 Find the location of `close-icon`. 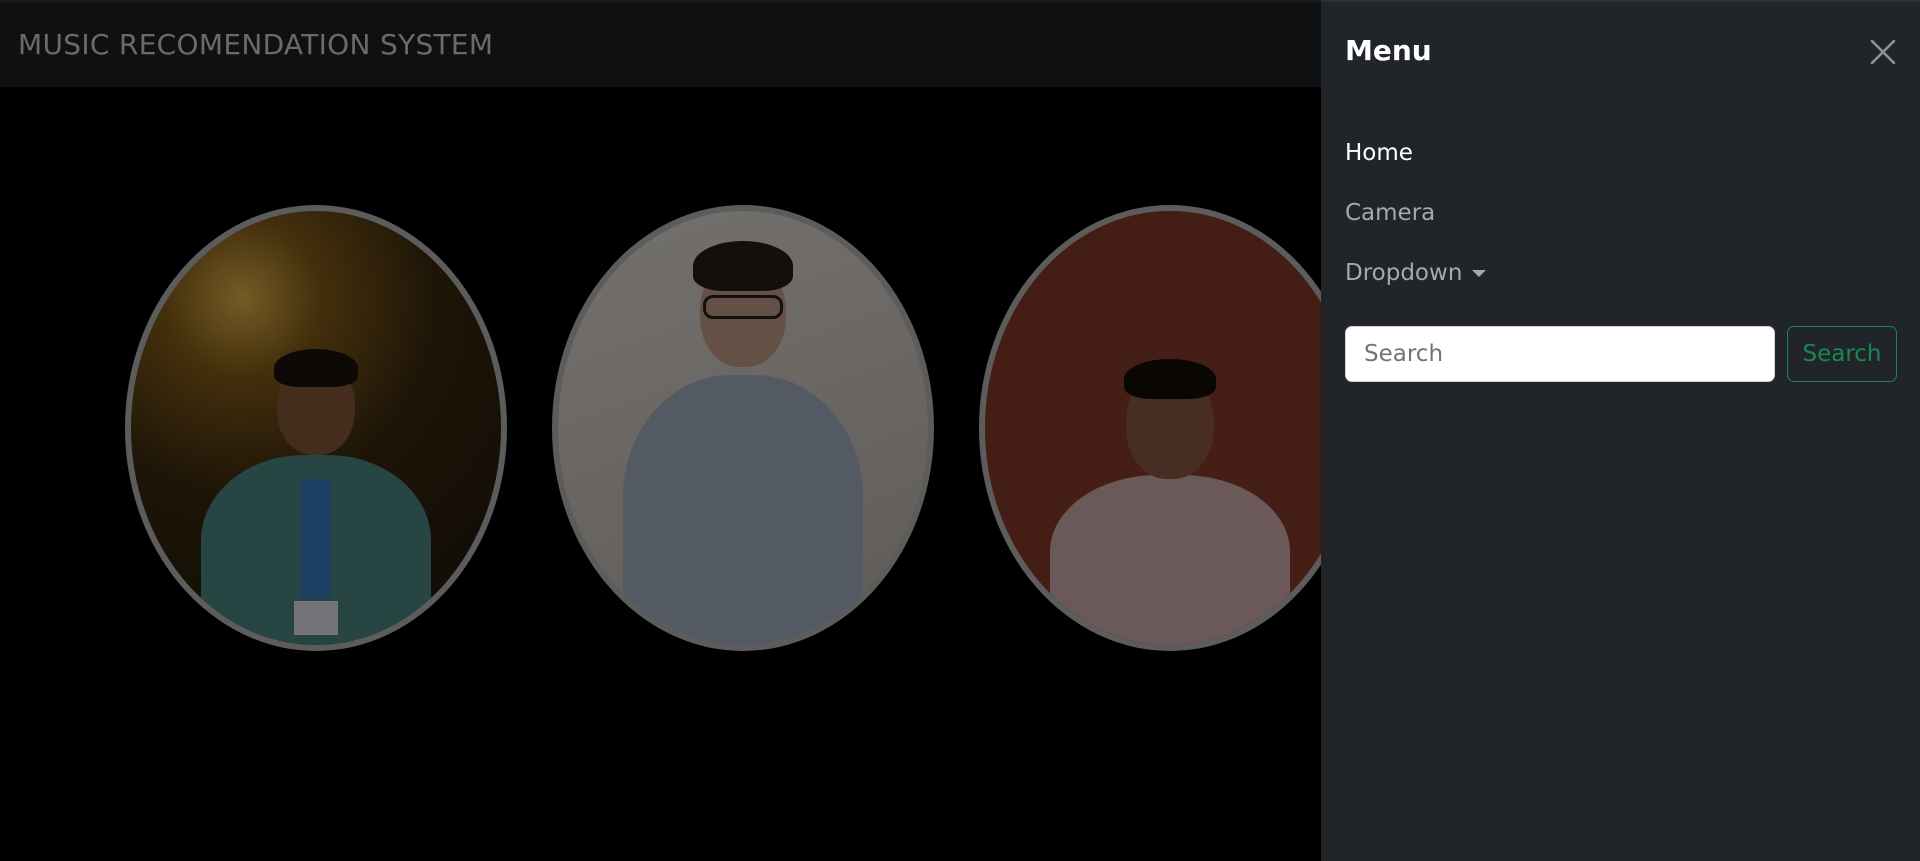

close-icon is located at coordinates (1883, 52).